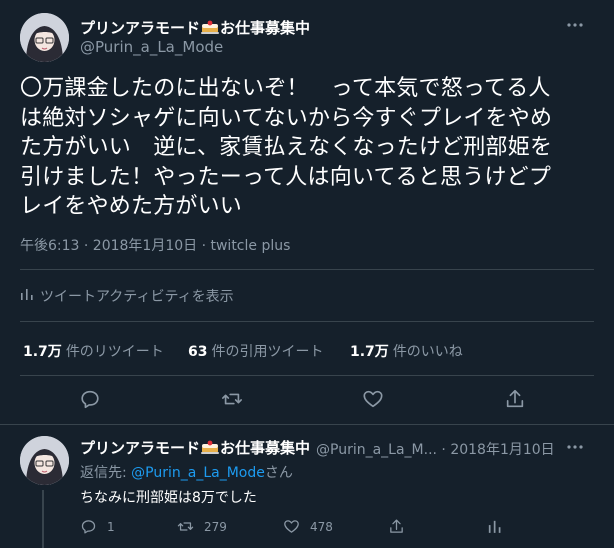 Image resolution: width=614 pixels, height=548 pixels. I want to click on reply-display-name-text: プリンアラモード, so click(140, 448).